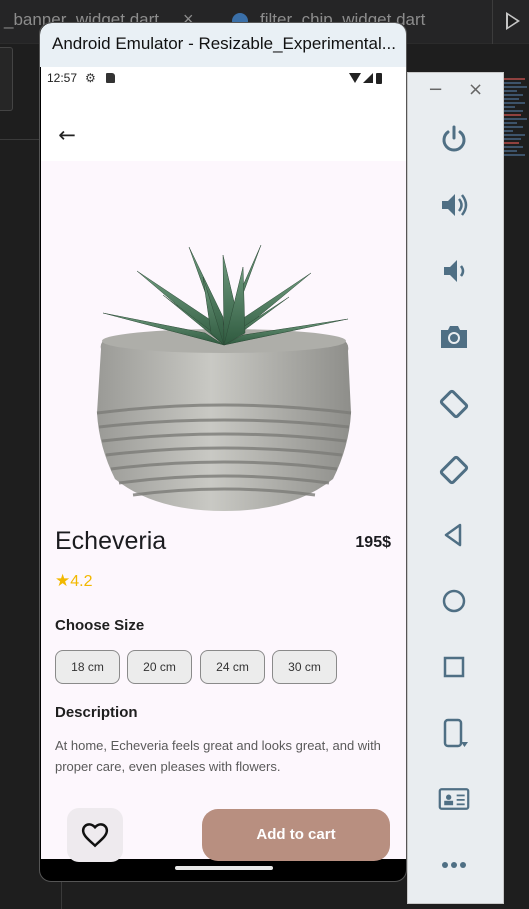  What do you see at coordinates (454, 469) in the screenshot?
I see `rotate-right-icon` at bounding box center [454, 469].